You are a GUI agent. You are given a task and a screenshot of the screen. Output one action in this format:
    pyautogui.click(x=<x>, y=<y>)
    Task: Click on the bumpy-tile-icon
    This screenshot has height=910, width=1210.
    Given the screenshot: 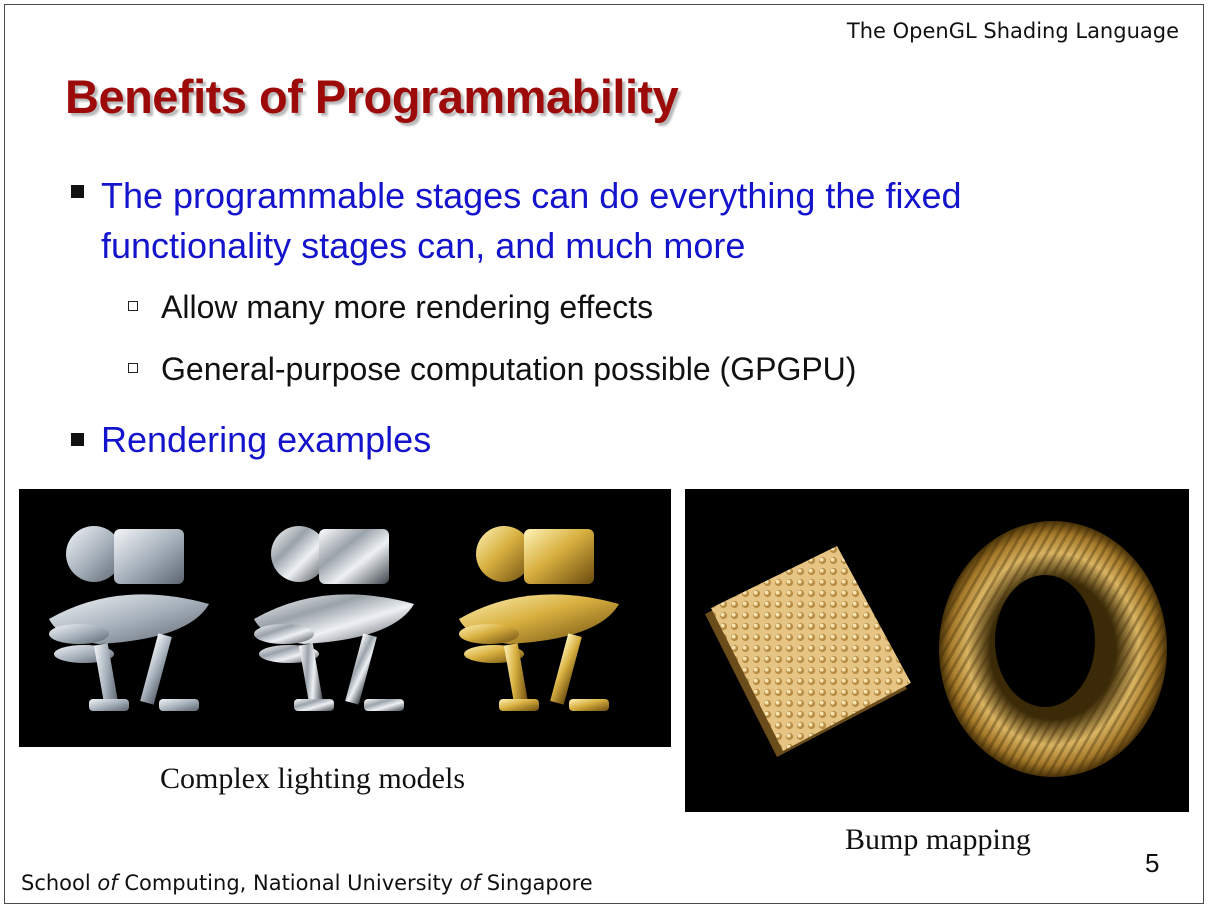 What is the action you would take?
    pyautogui.click(x=808, y=651)
    